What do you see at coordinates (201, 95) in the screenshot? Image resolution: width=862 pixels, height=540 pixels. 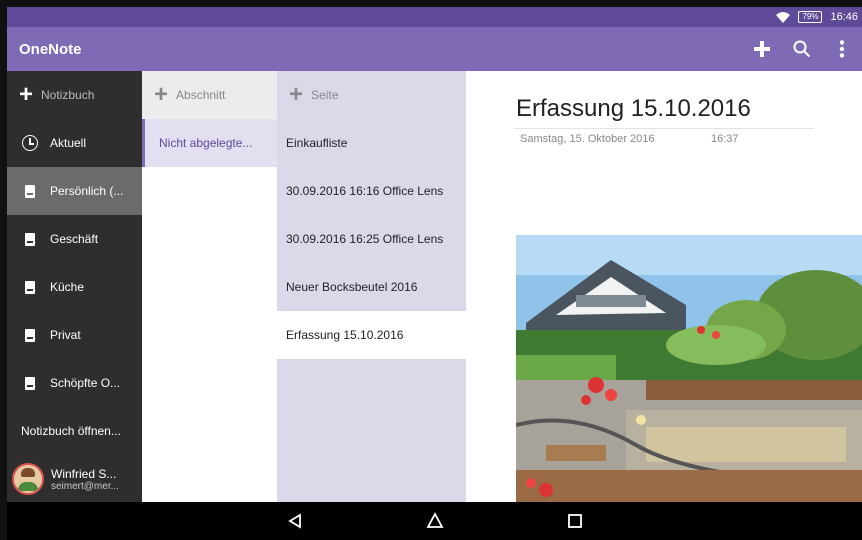 I see `add-section-label: Abschnitt` at bounding box center [201, 95].